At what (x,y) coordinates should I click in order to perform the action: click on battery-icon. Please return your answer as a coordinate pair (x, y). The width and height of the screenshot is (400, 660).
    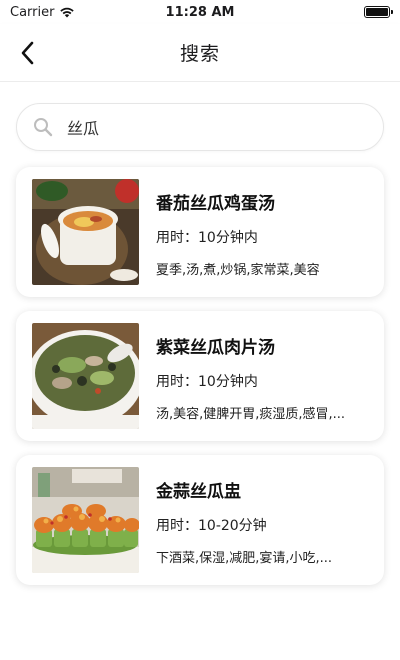
    Looking at the image, I should click on (378, 12).